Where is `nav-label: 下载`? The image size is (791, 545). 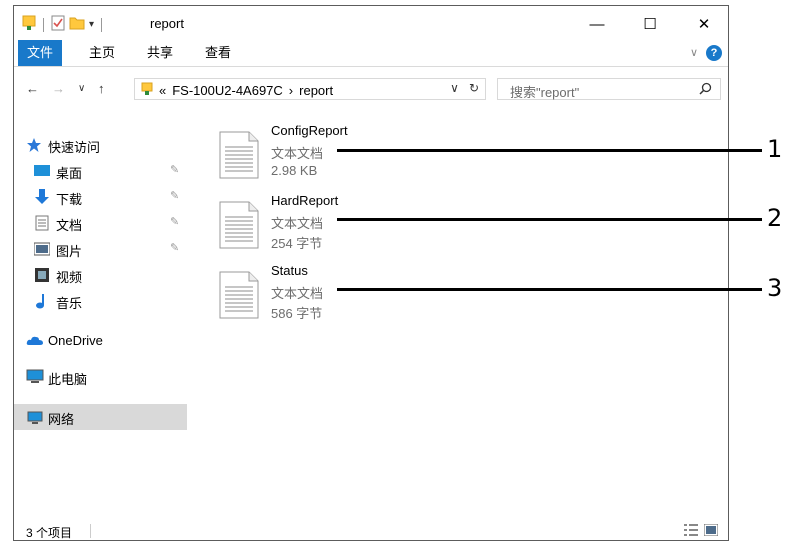 nav-label: 下载 is located at coordinates (69, 199).